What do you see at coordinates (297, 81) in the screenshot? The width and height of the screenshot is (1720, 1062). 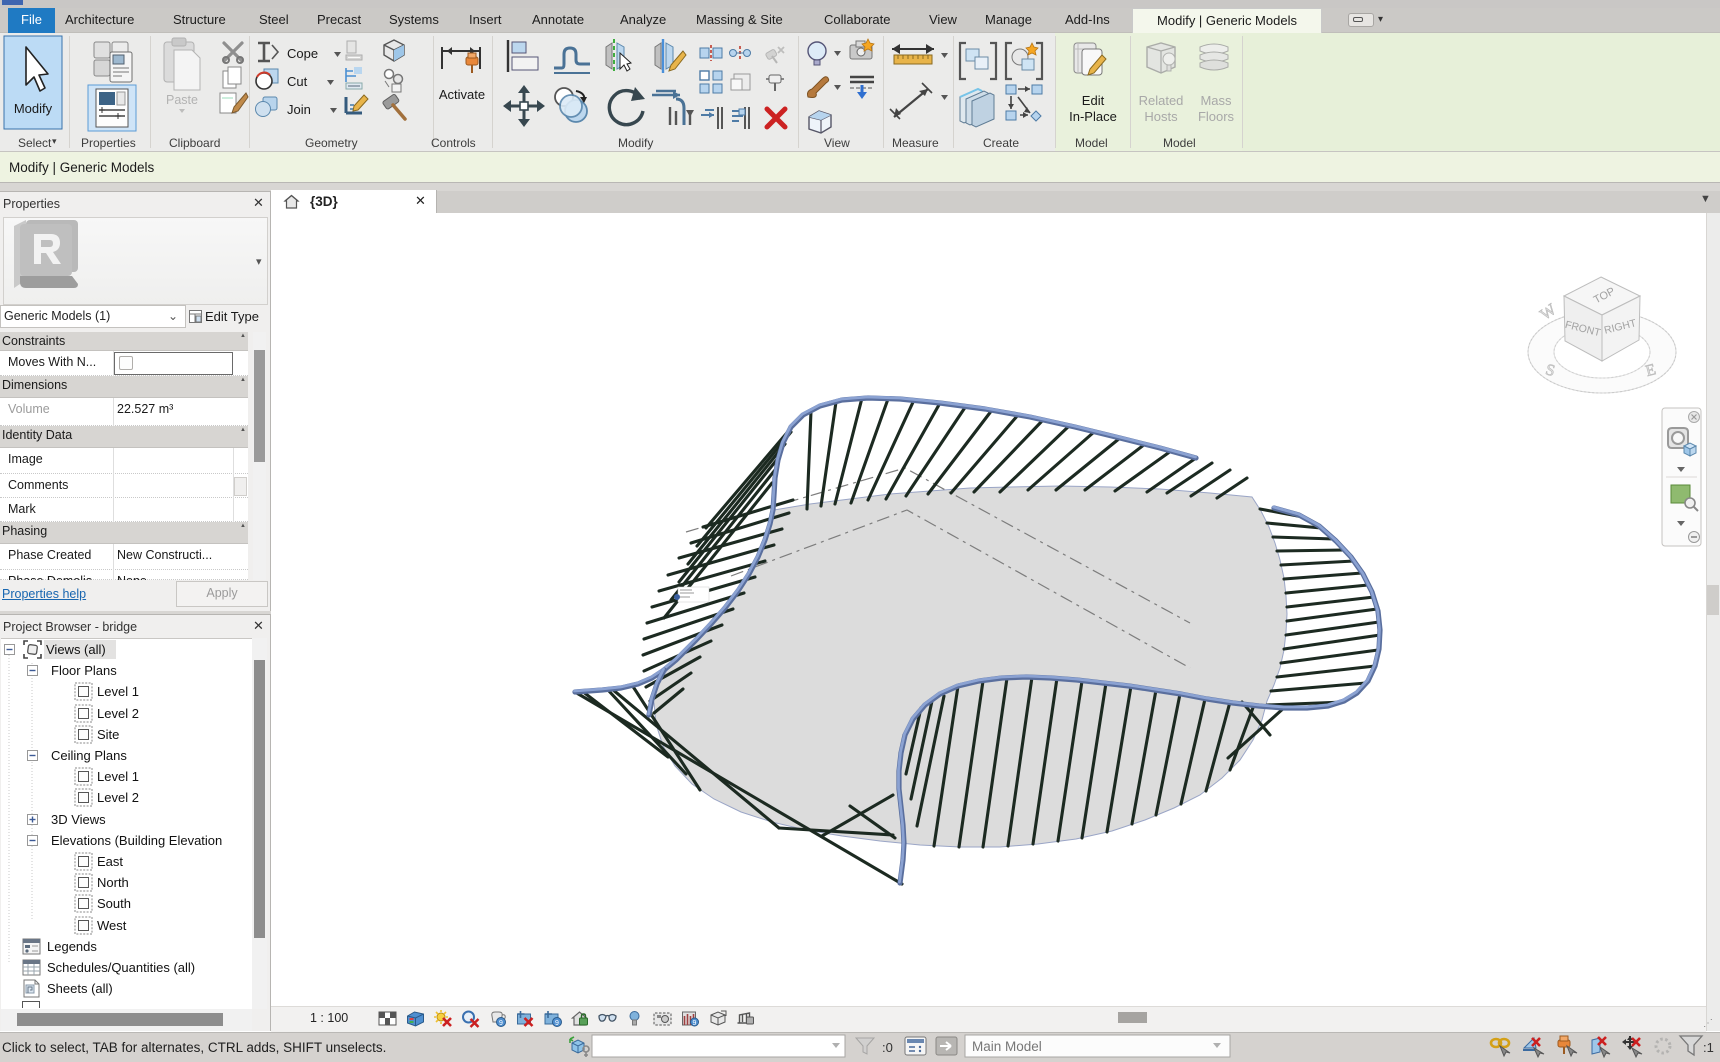 I see `svg-text: Cut` at bounding box center [297, 81].